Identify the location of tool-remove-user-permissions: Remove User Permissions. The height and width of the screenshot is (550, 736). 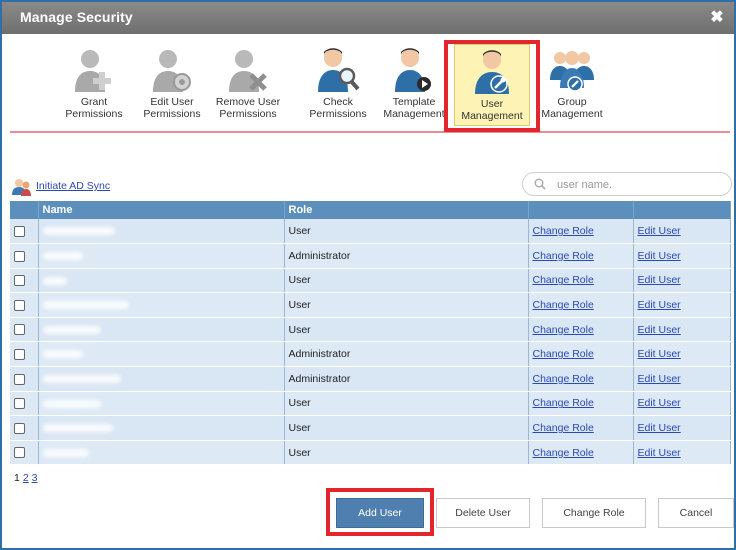
(248, 88).